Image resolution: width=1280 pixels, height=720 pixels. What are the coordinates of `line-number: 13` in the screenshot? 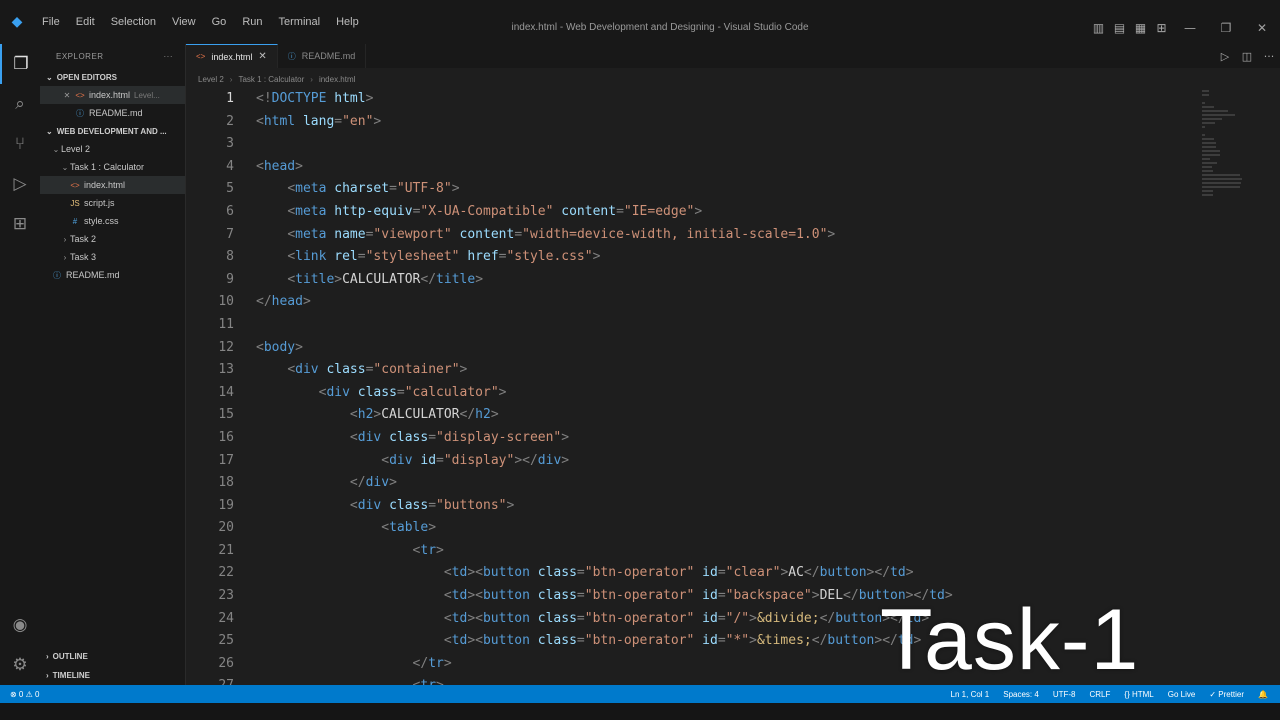 It's located at (226, 370).